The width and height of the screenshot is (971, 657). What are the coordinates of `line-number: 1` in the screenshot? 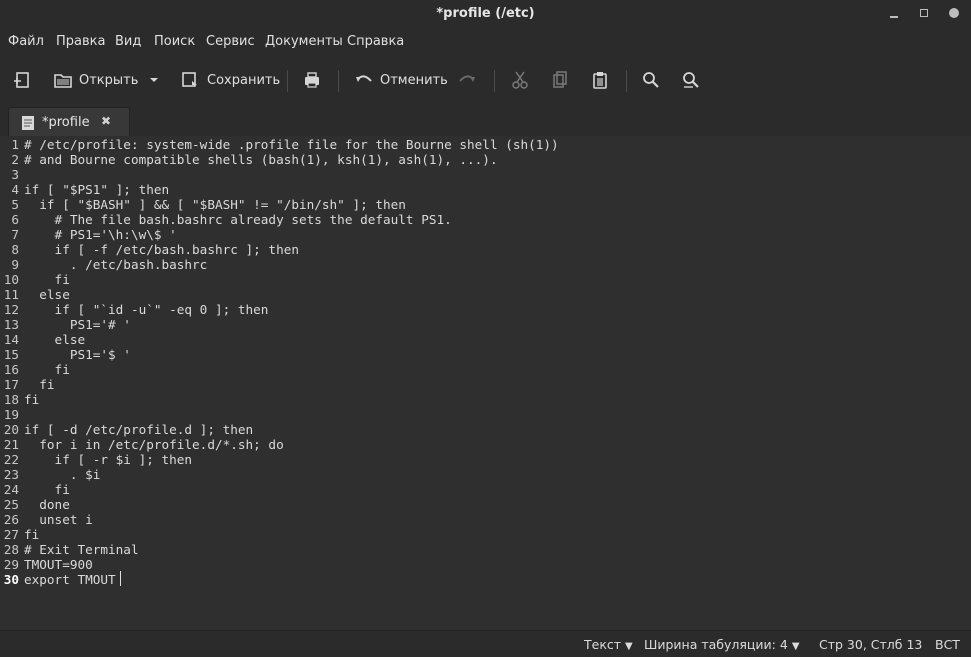 It's located at (15, 144).